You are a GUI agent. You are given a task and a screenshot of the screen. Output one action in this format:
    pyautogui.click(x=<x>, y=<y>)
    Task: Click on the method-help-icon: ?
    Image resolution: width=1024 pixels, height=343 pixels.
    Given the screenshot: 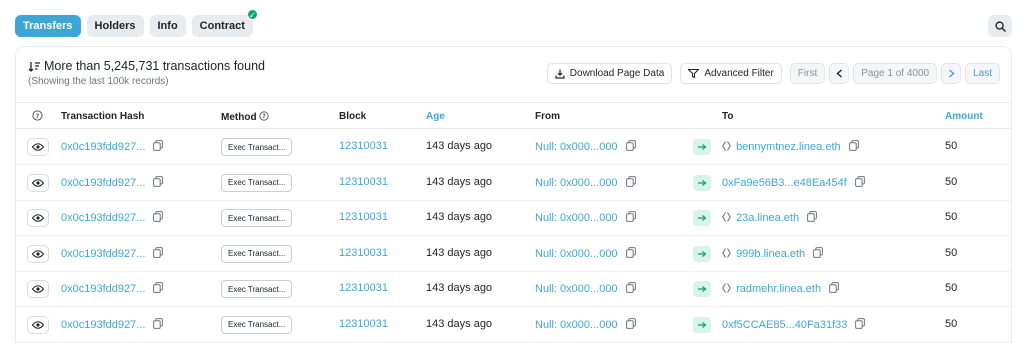 What is the action you would take?
    pyautogui.click(x=264, y=116)
    